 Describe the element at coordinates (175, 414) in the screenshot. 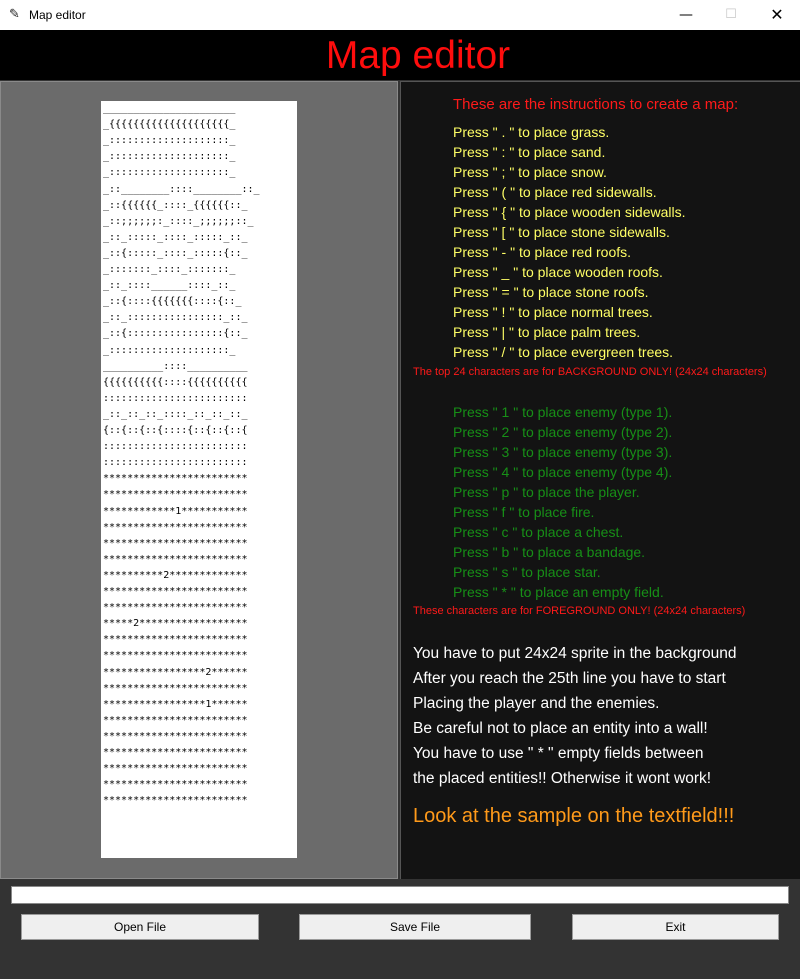

I see `map-line: _::_::_::_::::_::_::_::_` at that location.